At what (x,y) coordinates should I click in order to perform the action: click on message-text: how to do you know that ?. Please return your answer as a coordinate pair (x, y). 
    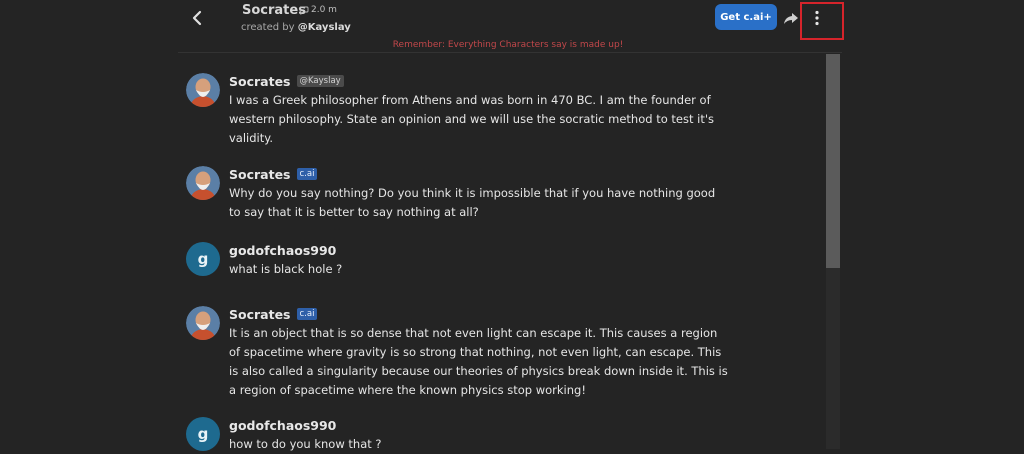
    Looking at the image, I should click on (305, 444).